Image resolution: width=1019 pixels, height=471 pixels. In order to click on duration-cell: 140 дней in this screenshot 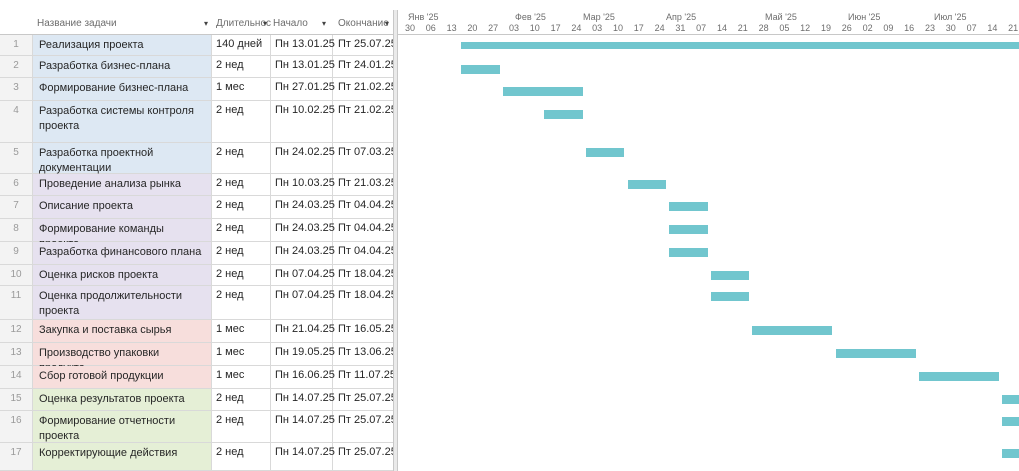, I will do `click(241, 45)`.